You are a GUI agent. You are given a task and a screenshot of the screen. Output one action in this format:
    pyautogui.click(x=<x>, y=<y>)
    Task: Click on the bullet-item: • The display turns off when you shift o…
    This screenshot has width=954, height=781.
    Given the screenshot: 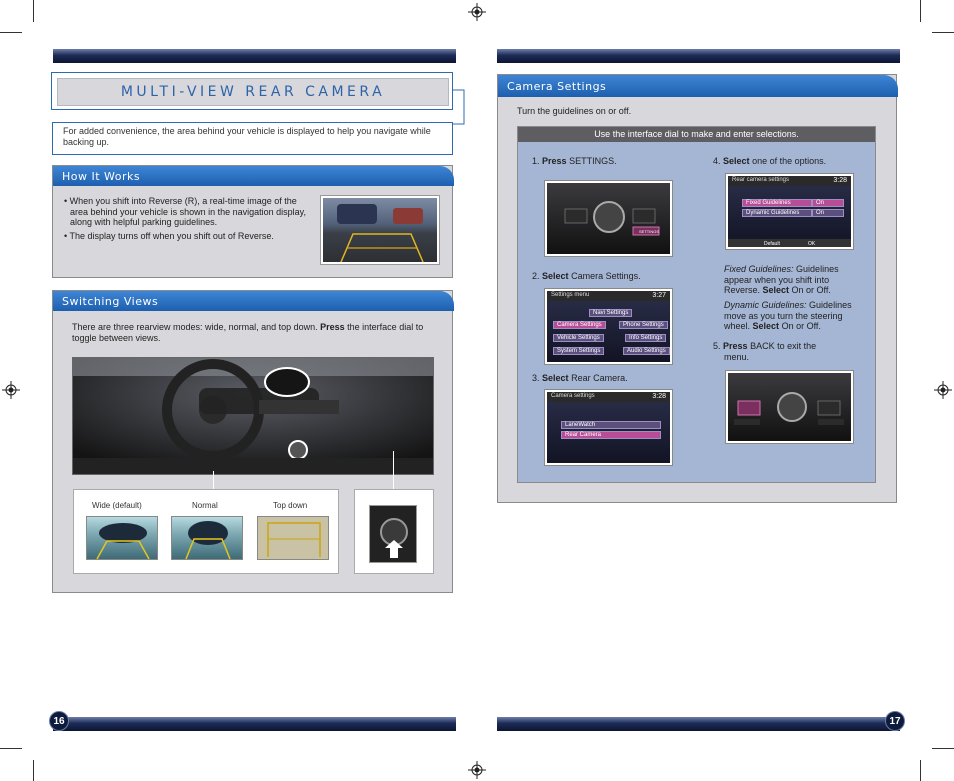 What is the action you would take?
    pyautogui.click(x=169, y=236)
    